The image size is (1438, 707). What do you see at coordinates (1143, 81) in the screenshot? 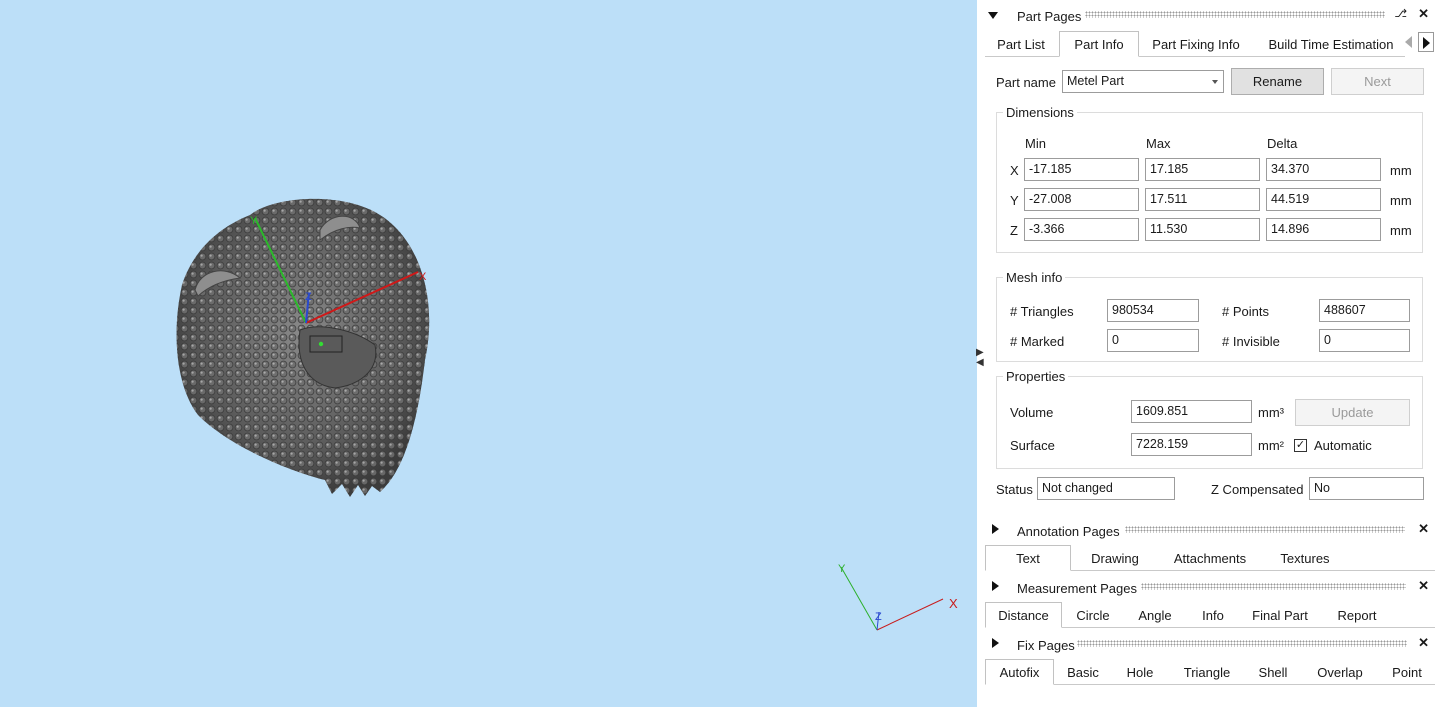
I see `part-name-combo: Metel Part` at bounding box center [1143, 81].